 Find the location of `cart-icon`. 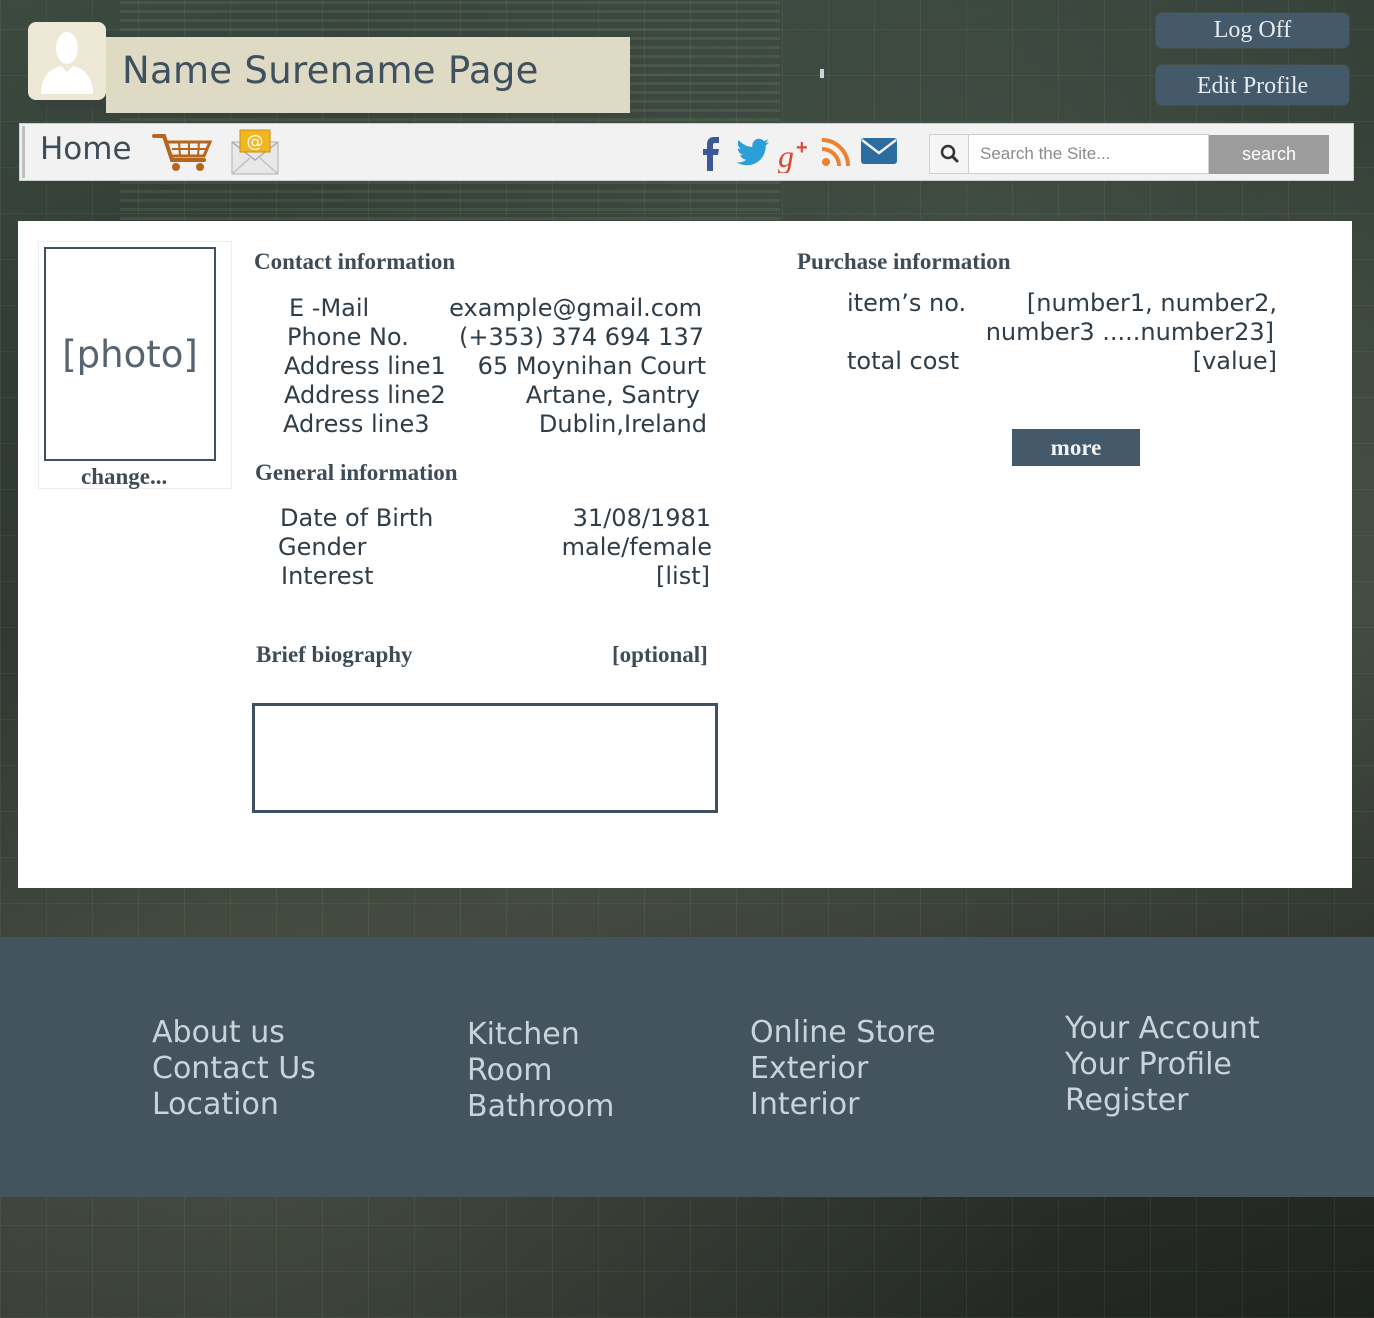

cart-icon is located at coordinates (183, 152).